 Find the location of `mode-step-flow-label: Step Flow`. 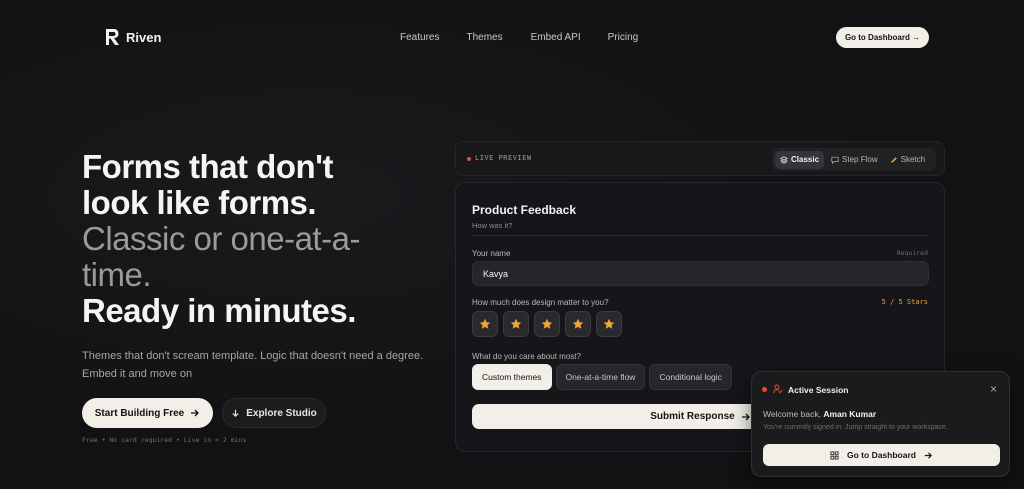

mode-step-flow-label: Step Flow is located at coordinates (860, 159).